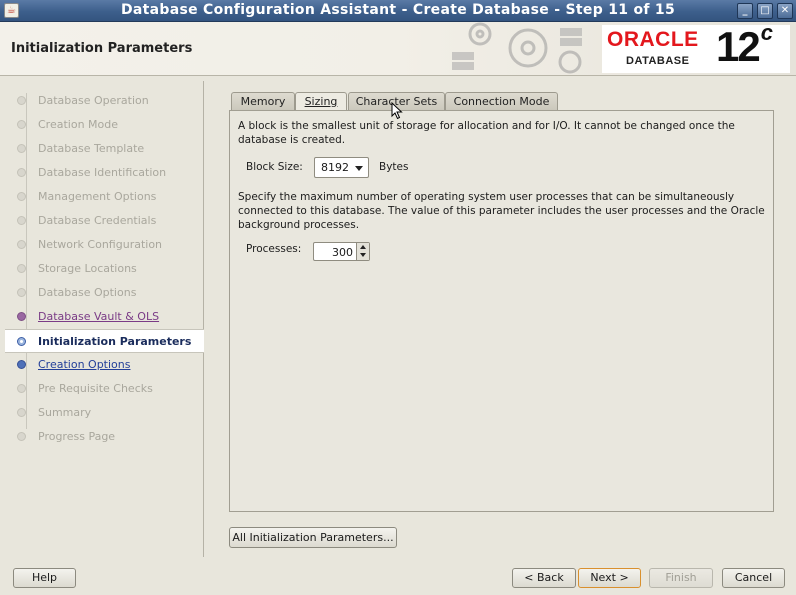 This screenshot has height=595, width=796. I want to click on block-size-select: 8192, so click(341, 167).